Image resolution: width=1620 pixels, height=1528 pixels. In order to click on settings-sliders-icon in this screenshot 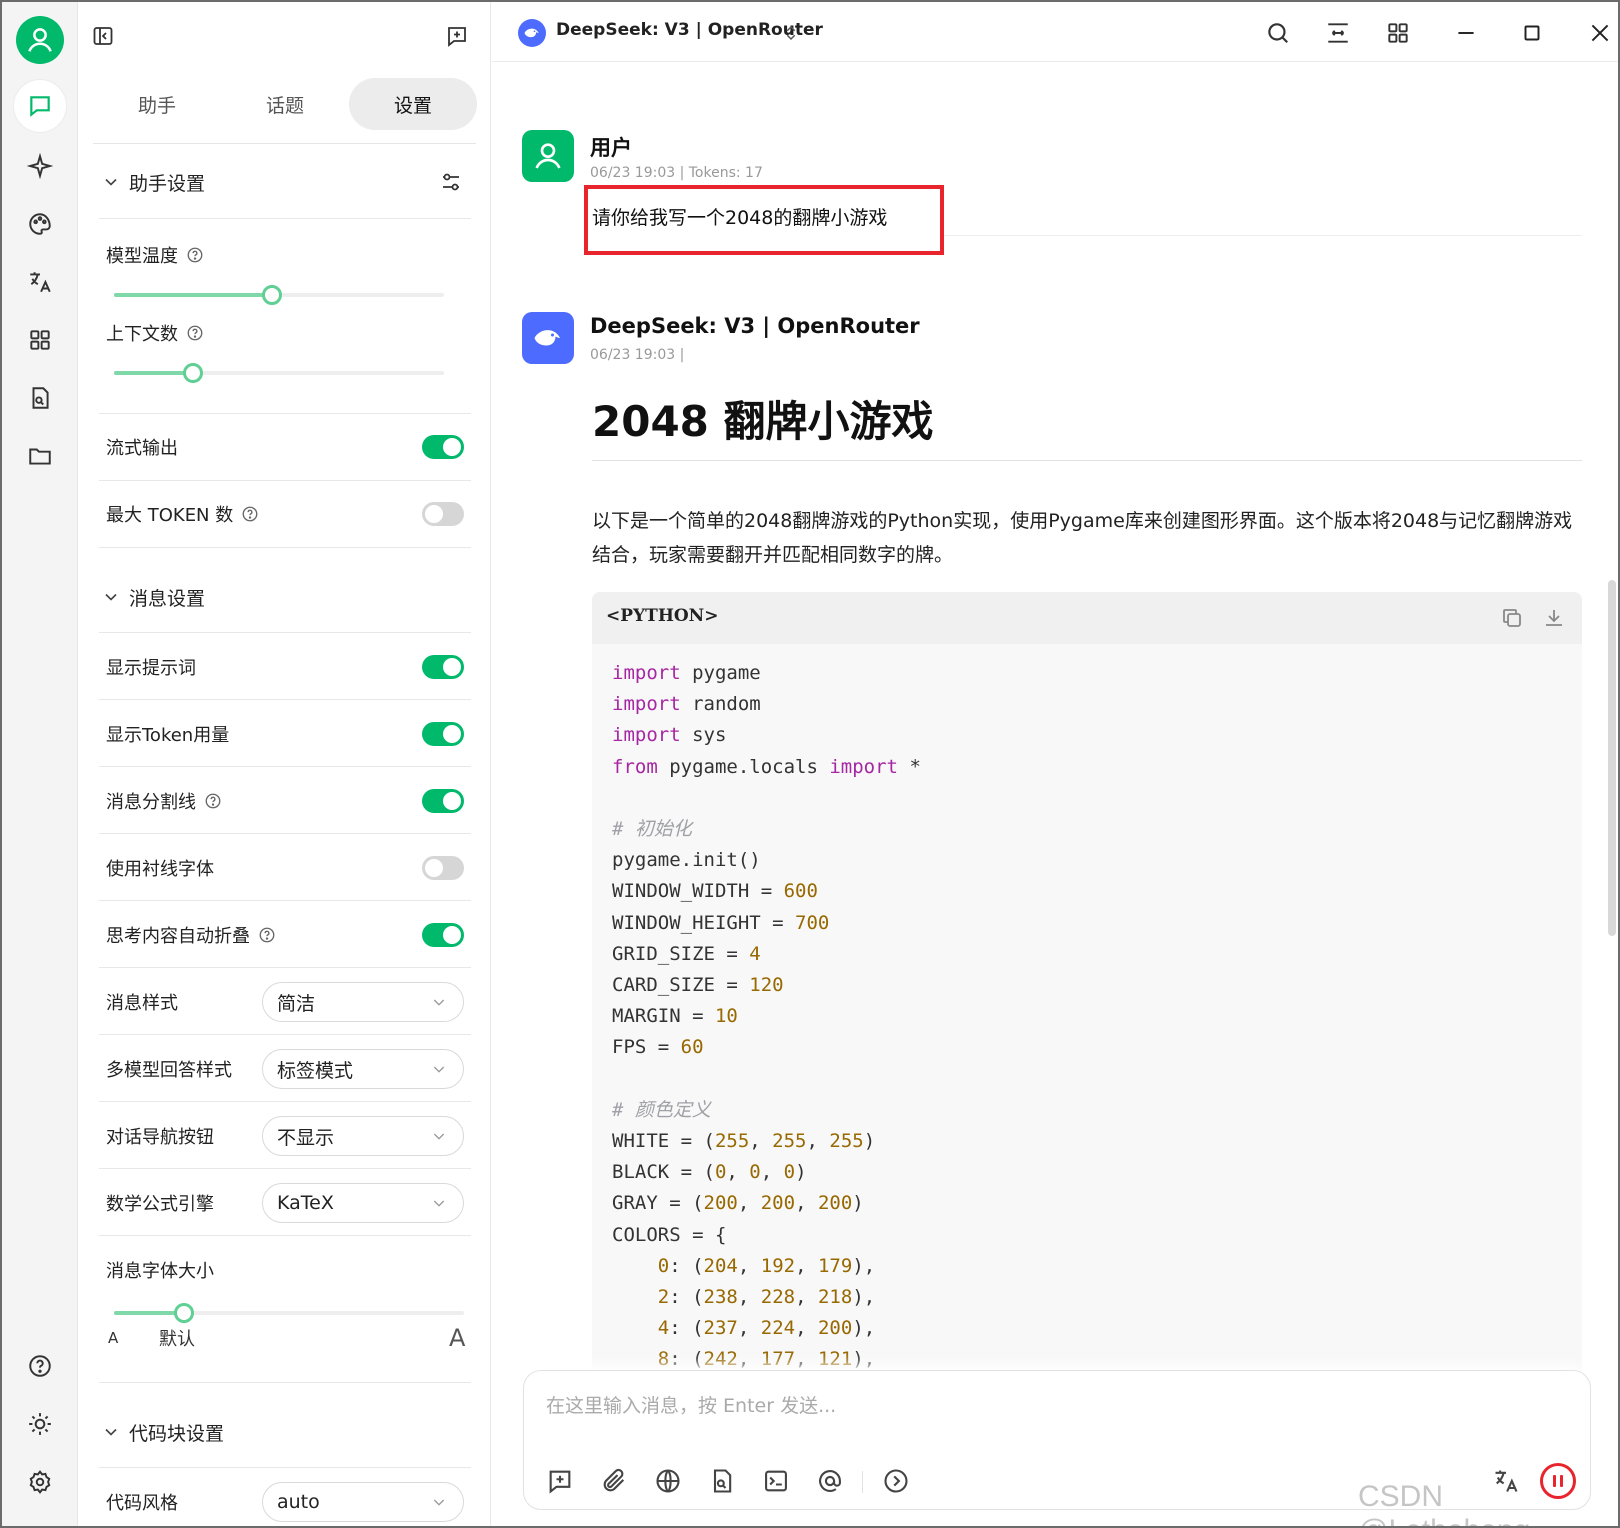, I will do `click(451, 182)`.